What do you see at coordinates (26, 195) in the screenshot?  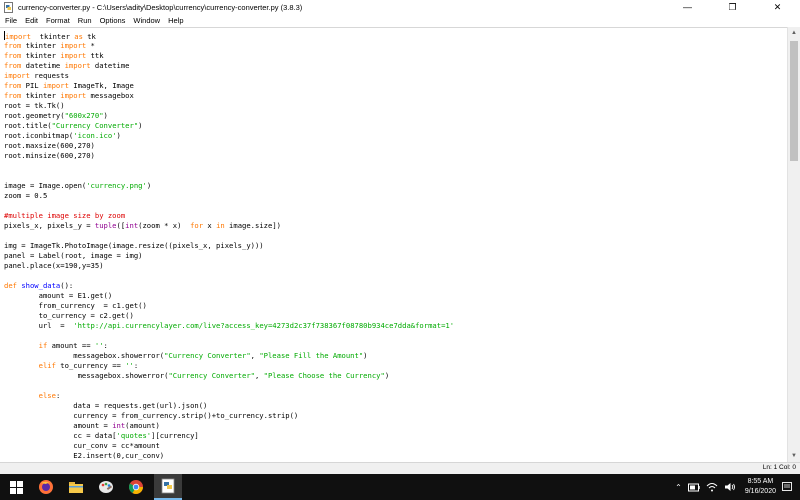 I see `code-token: zoom = 0.5` at bounding box center [26, 195].